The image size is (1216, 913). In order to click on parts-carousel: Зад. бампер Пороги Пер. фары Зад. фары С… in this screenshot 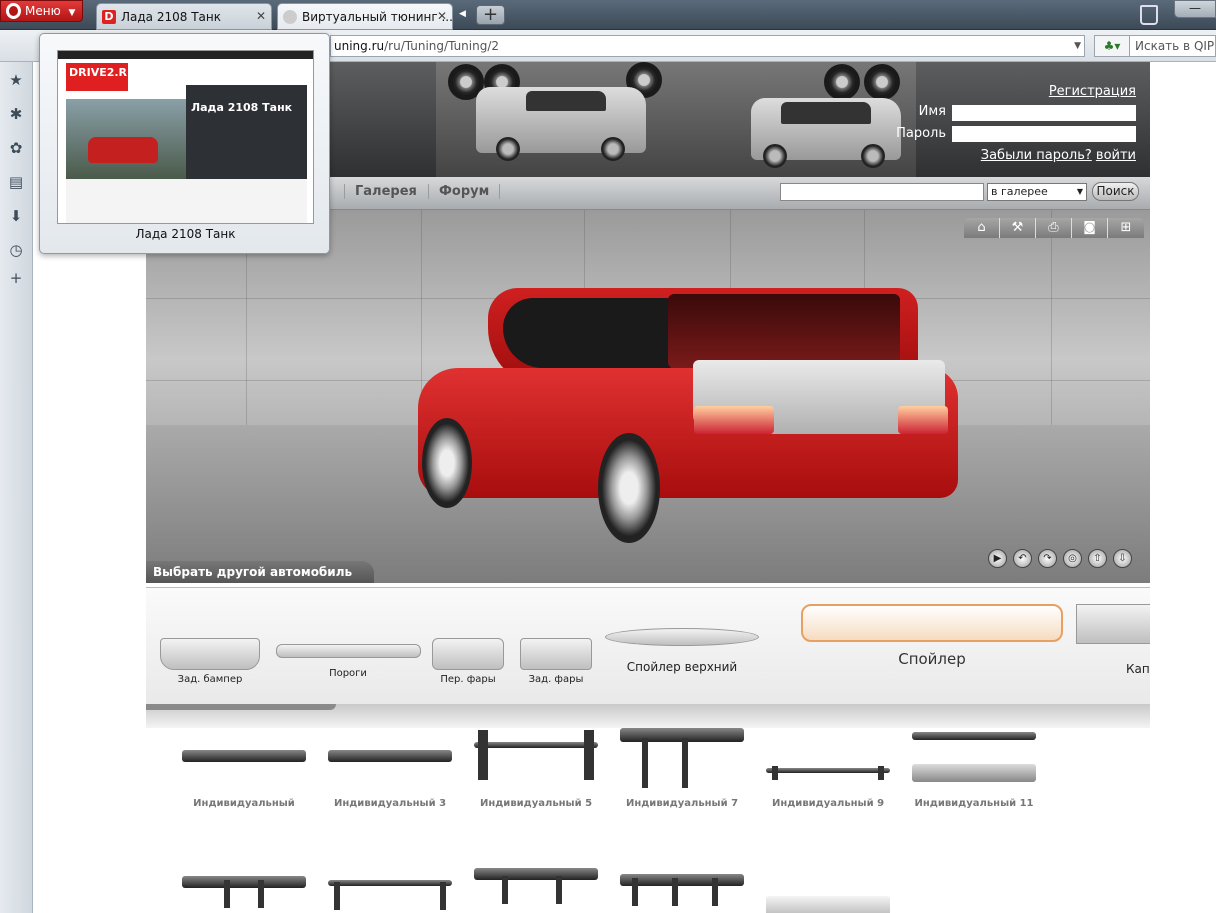, I will do `click(648, 645)`.